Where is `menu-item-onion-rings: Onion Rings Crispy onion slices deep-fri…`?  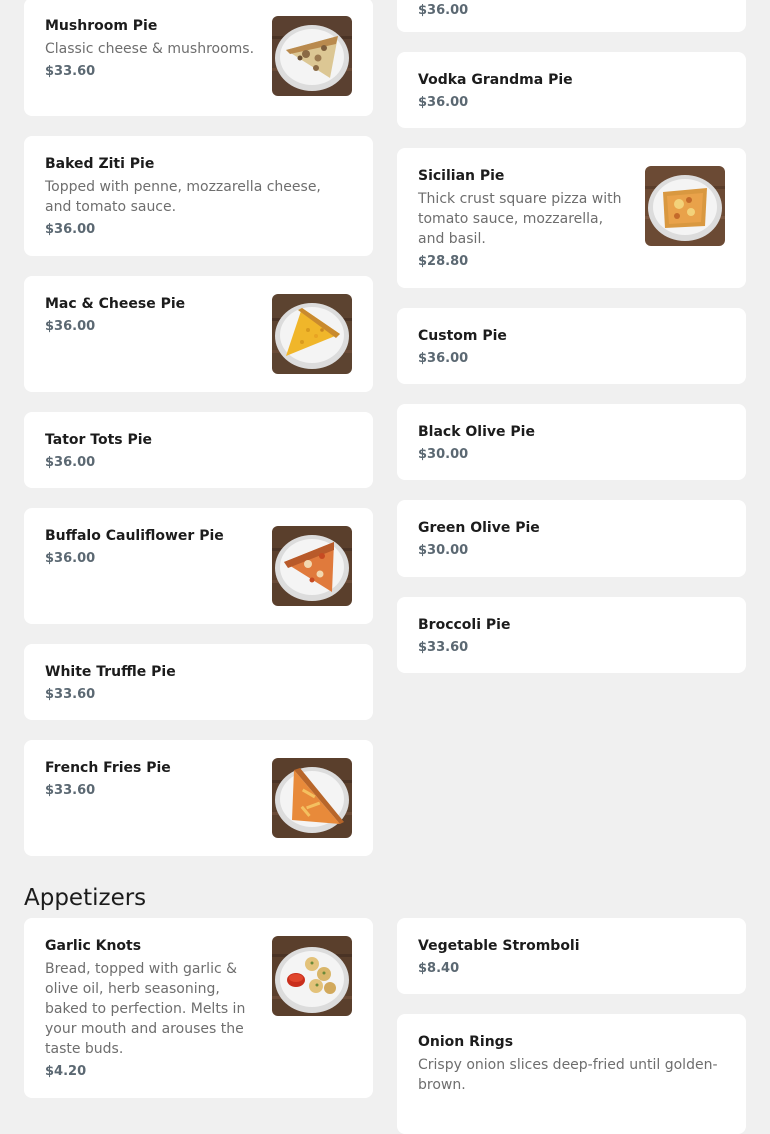 menu-item-onion-rings: Onion Rings Crispy onion slices deep-fri… is located at coordinates (571, 1074).